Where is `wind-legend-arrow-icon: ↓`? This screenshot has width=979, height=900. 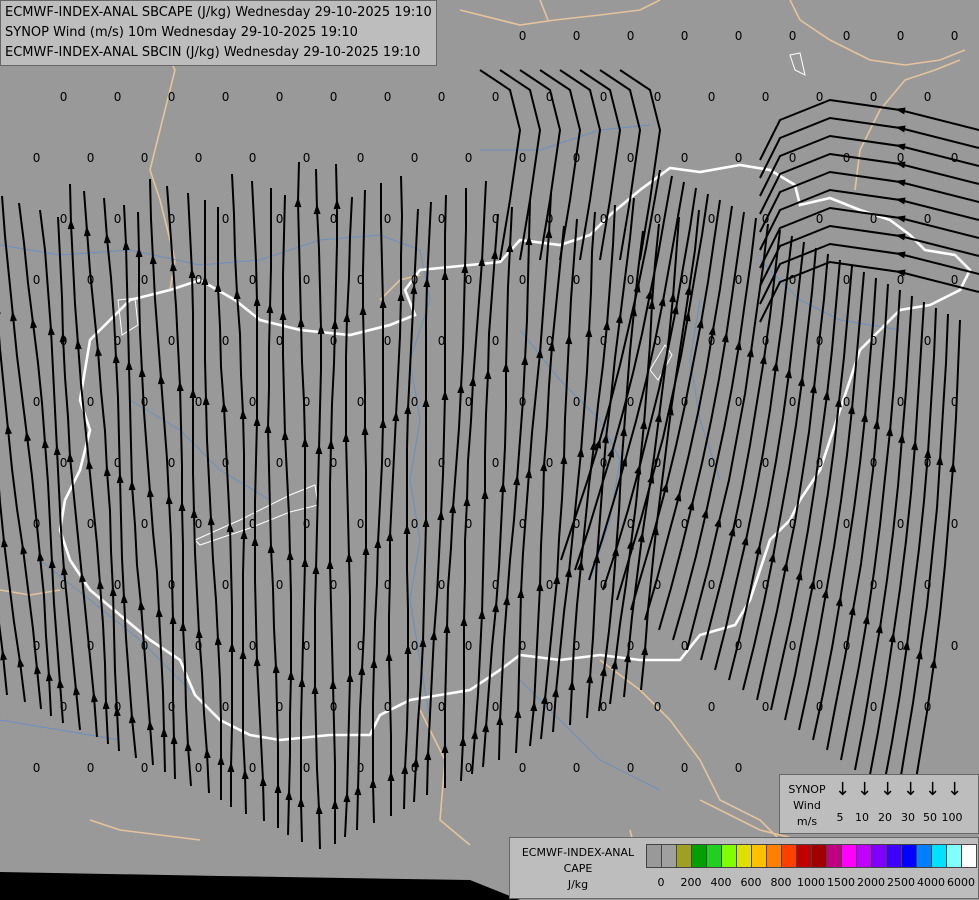
wind-legend-arrow-icon: ↓ is located at coordinates (933, 789).